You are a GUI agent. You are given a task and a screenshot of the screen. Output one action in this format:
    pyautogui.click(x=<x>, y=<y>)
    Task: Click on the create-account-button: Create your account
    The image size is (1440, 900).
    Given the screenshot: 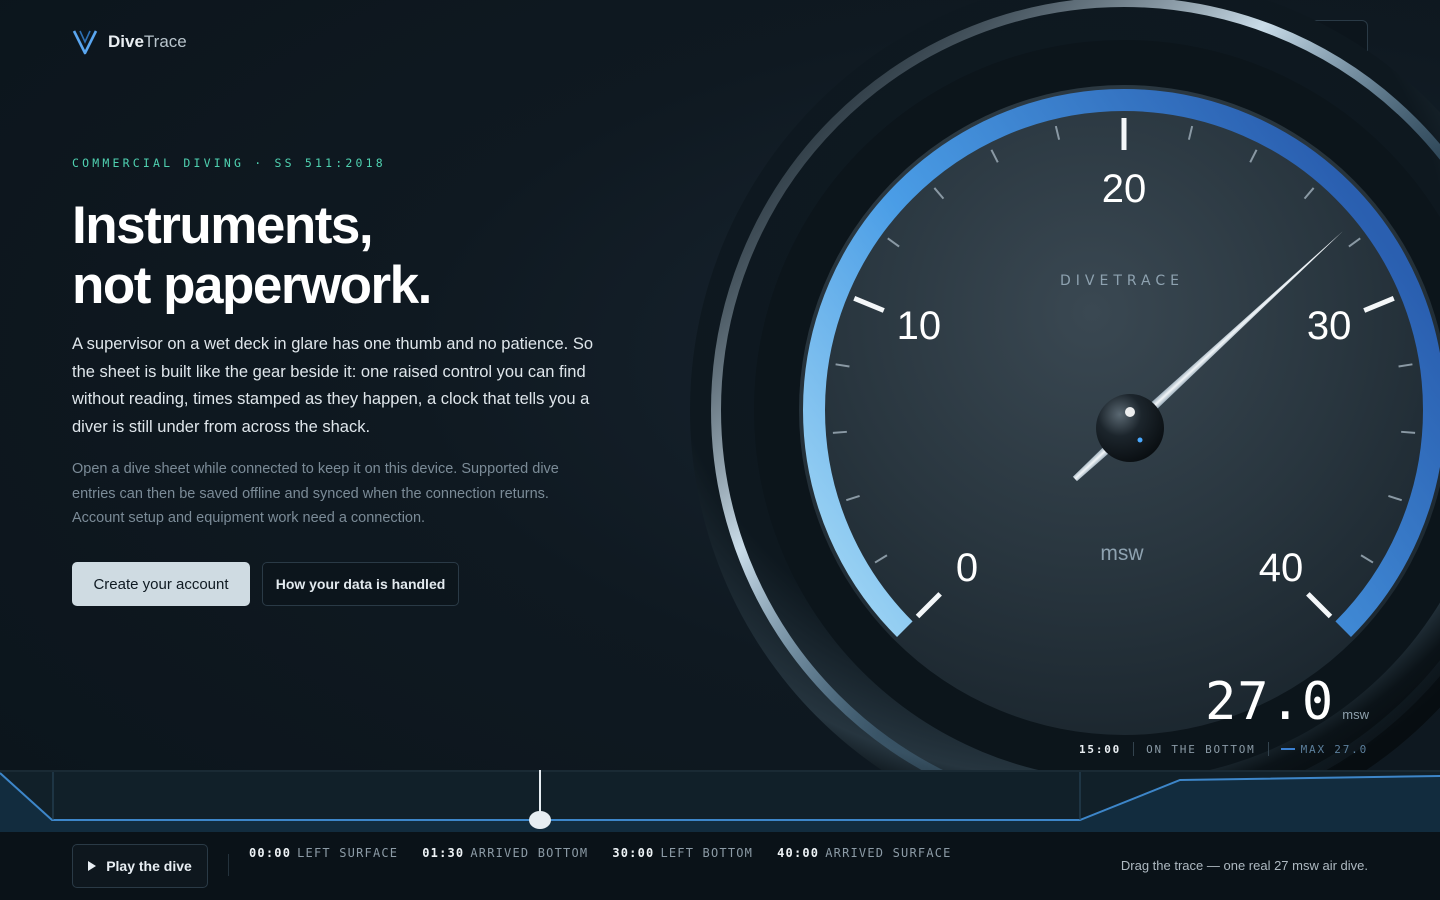 What is the action you would take?
    pyautogui.click(x=161, y=584)
    